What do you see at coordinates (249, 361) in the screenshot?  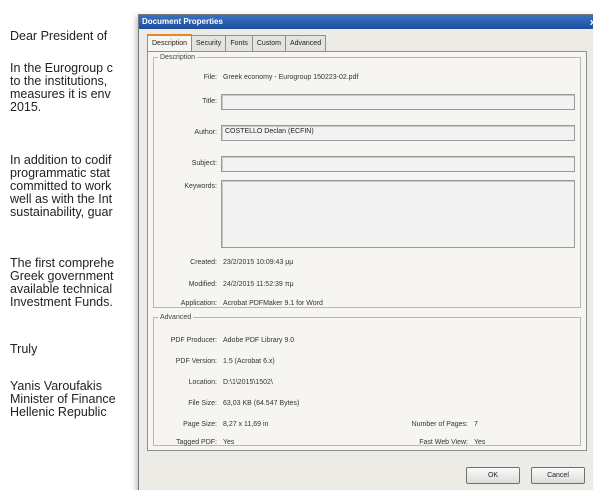 I see `version-value: 1.5 (Acrobat 6.x)` at bounding box center [249, 361].